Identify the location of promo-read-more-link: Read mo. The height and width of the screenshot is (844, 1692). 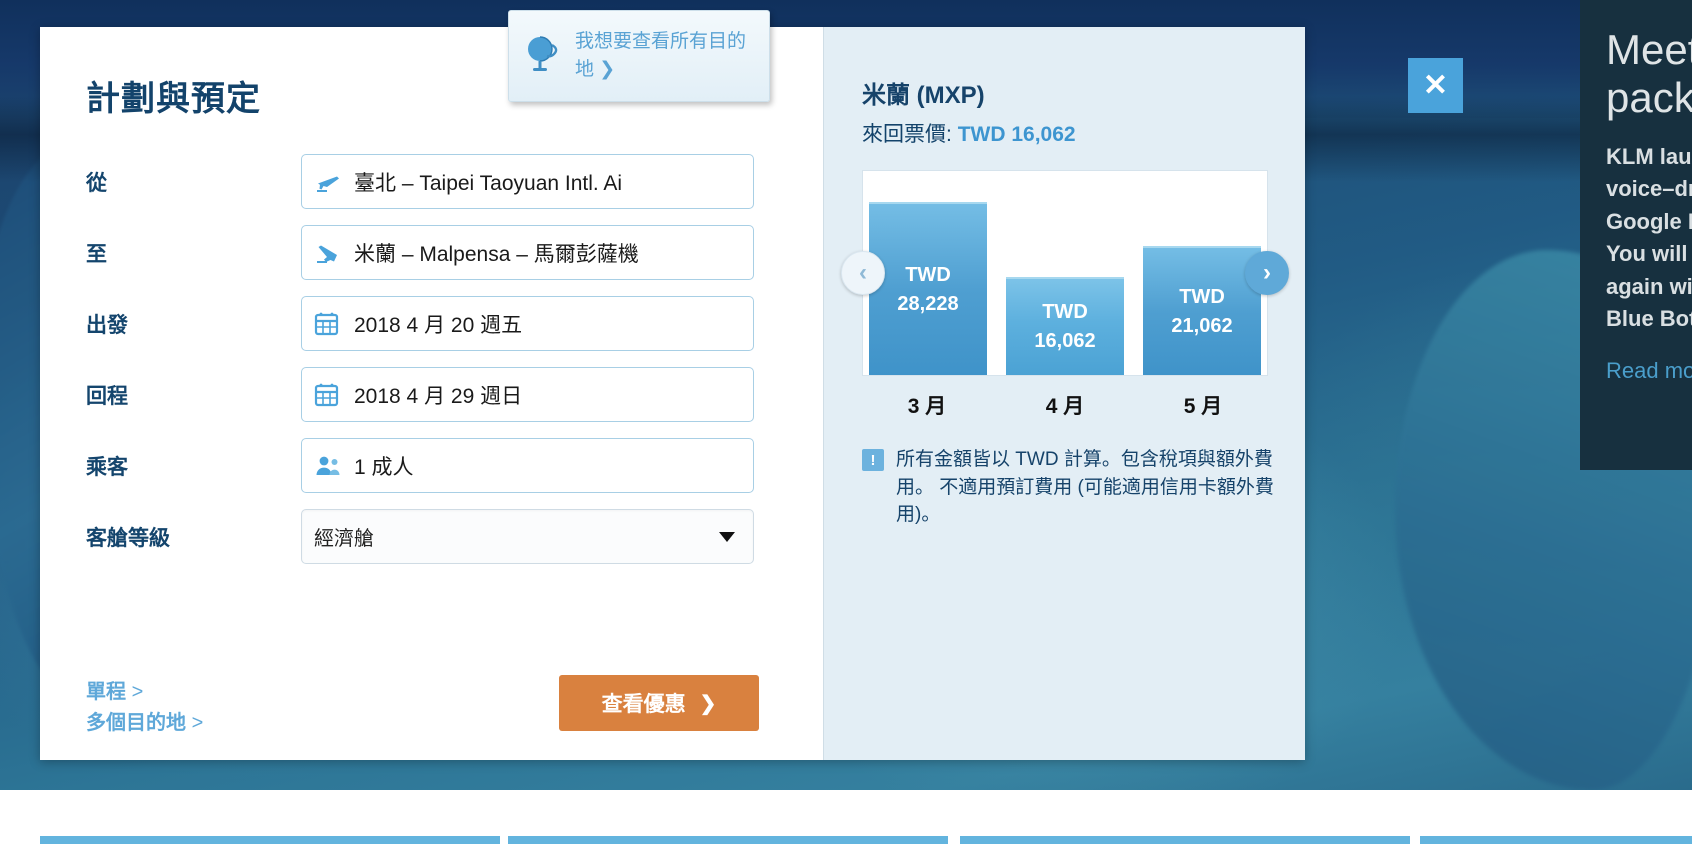
(1649, 371).